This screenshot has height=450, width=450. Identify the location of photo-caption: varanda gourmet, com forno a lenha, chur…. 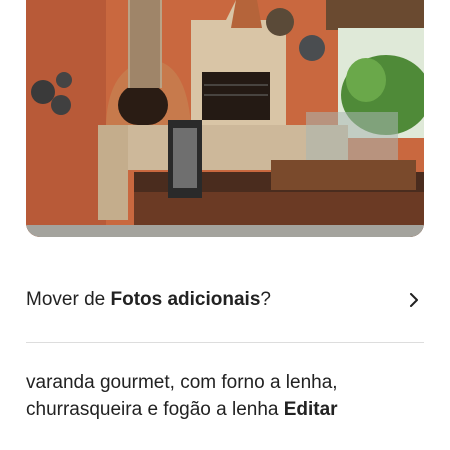
(225, 396).